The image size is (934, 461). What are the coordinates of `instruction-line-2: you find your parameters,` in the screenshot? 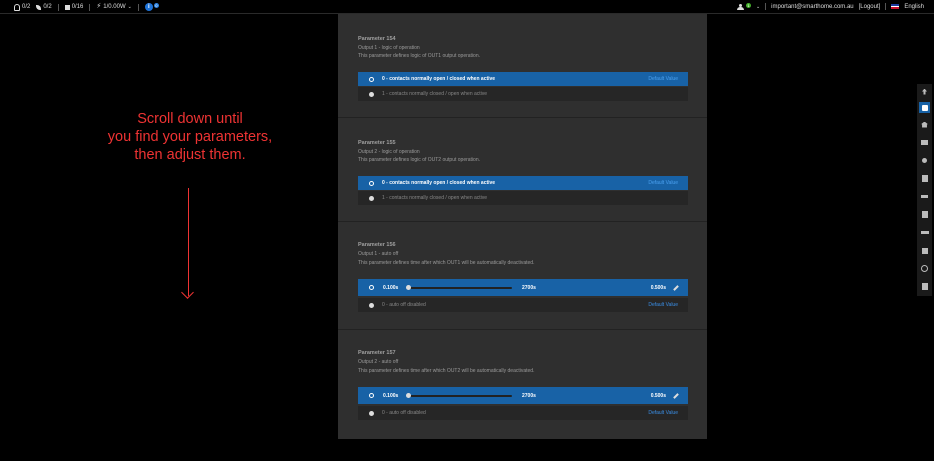 It's located at (190, 137).